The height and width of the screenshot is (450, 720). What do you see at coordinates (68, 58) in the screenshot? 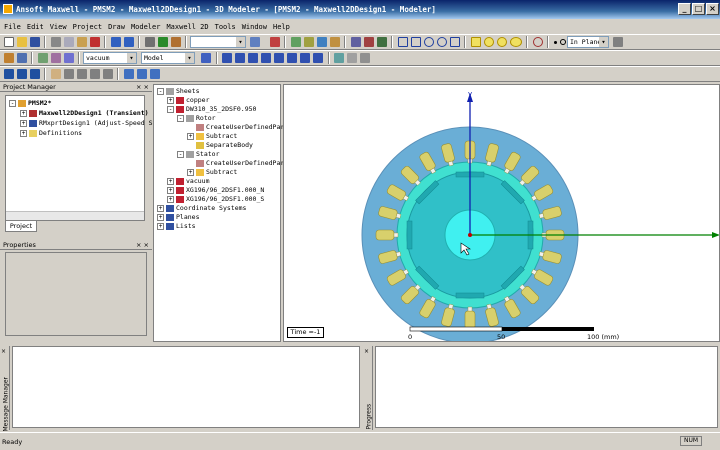
I see `setup-icon` at bounding box center [68, 58].